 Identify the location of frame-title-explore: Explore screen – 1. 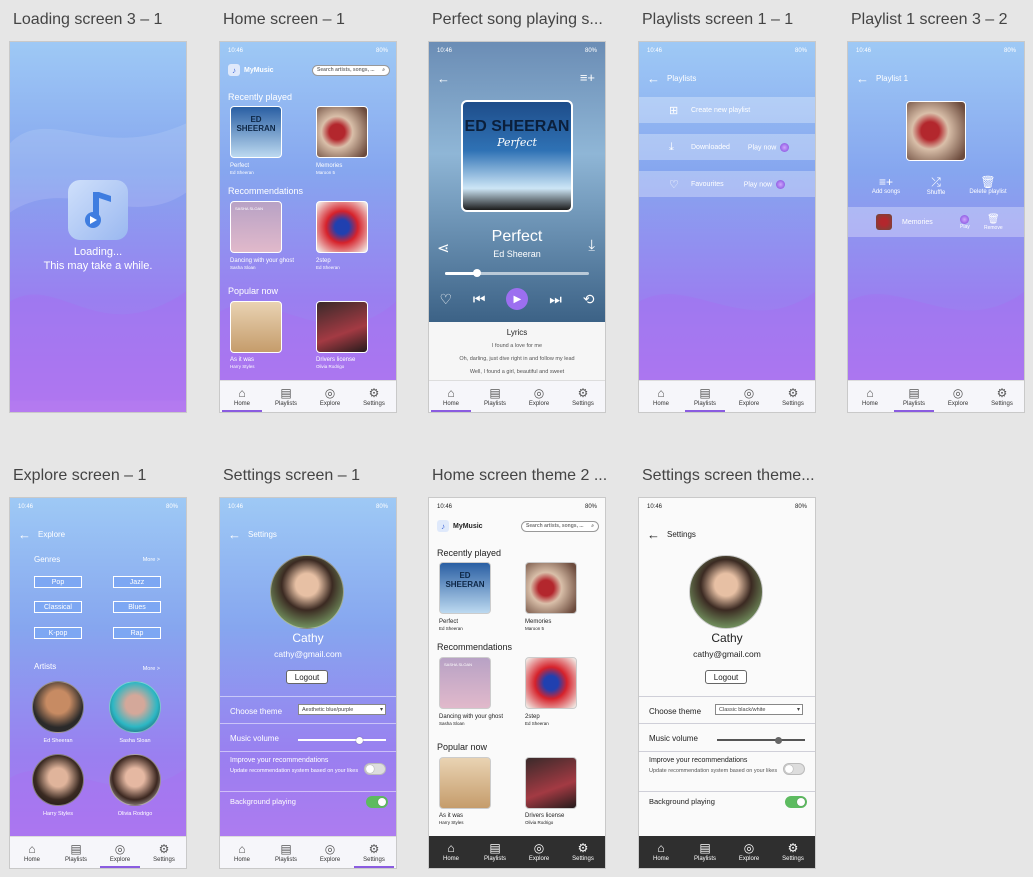
(80, 475).